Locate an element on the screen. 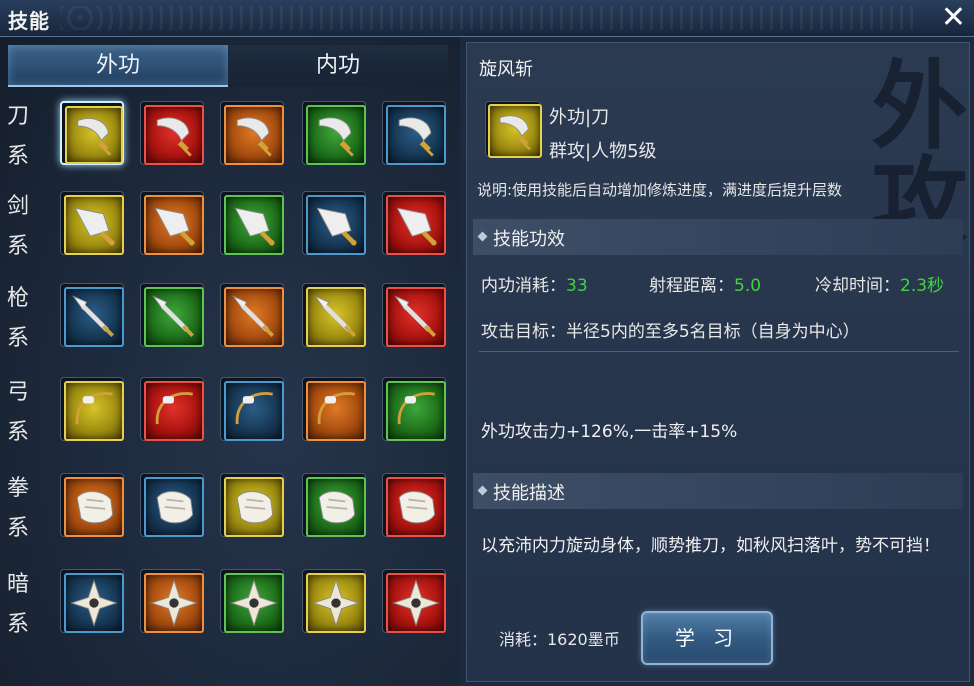 The height and width of the screenshot is (686, 974). stat-mp: 内功消耗：33 is located at coordinates (534, 283).